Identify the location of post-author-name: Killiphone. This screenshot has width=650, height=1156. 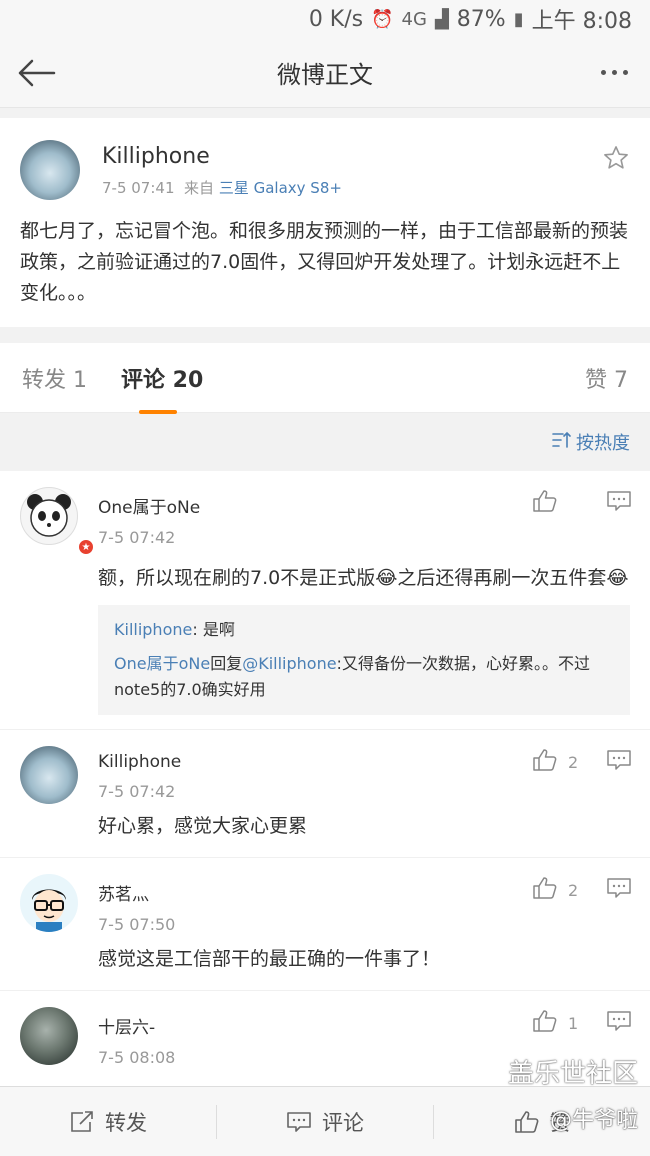
(222, 156).